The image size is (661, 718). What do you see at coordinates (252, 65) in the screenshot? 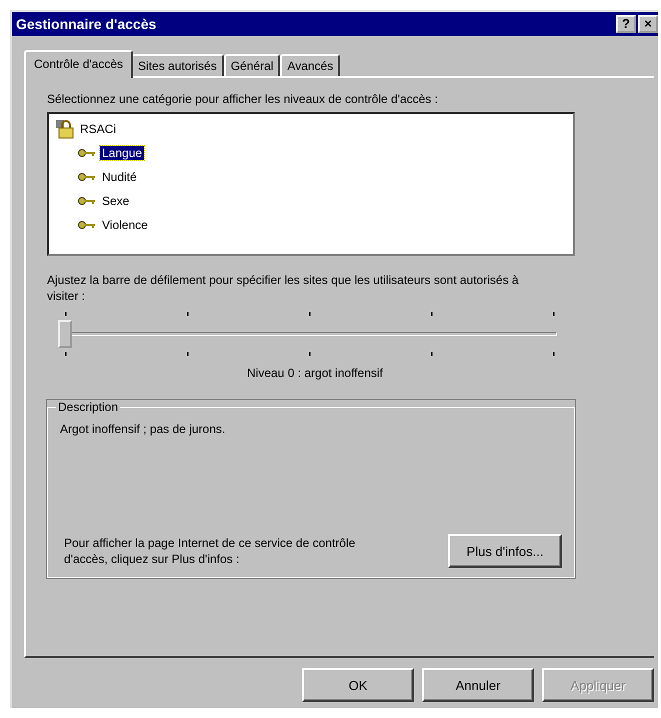
I see `tab: Général` at bounding box center [252, 65].